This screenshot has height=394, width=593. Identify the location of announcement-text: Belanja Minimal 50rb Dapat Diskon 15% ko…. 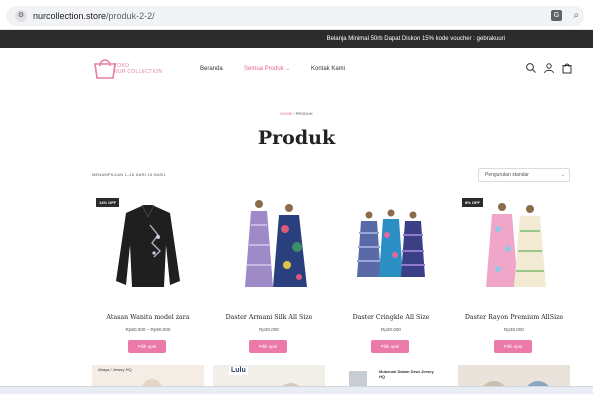
(415, 39).